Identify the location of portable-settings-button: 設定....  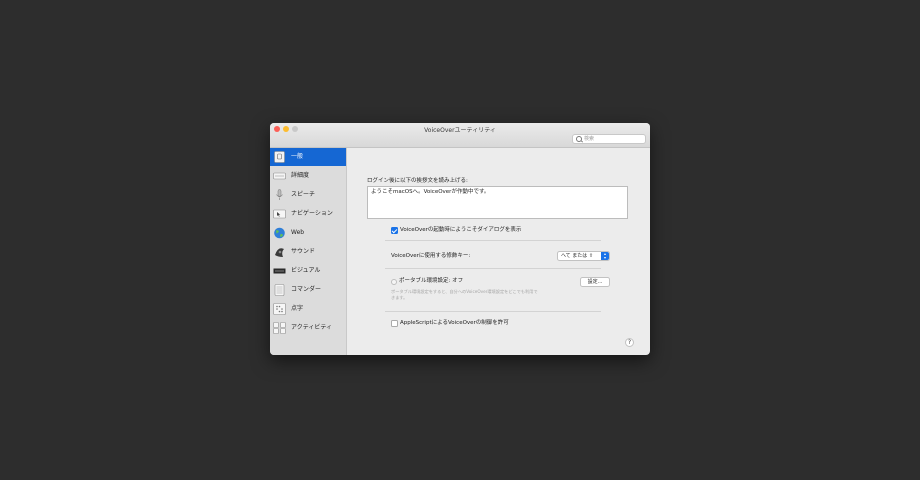
(595, 282).